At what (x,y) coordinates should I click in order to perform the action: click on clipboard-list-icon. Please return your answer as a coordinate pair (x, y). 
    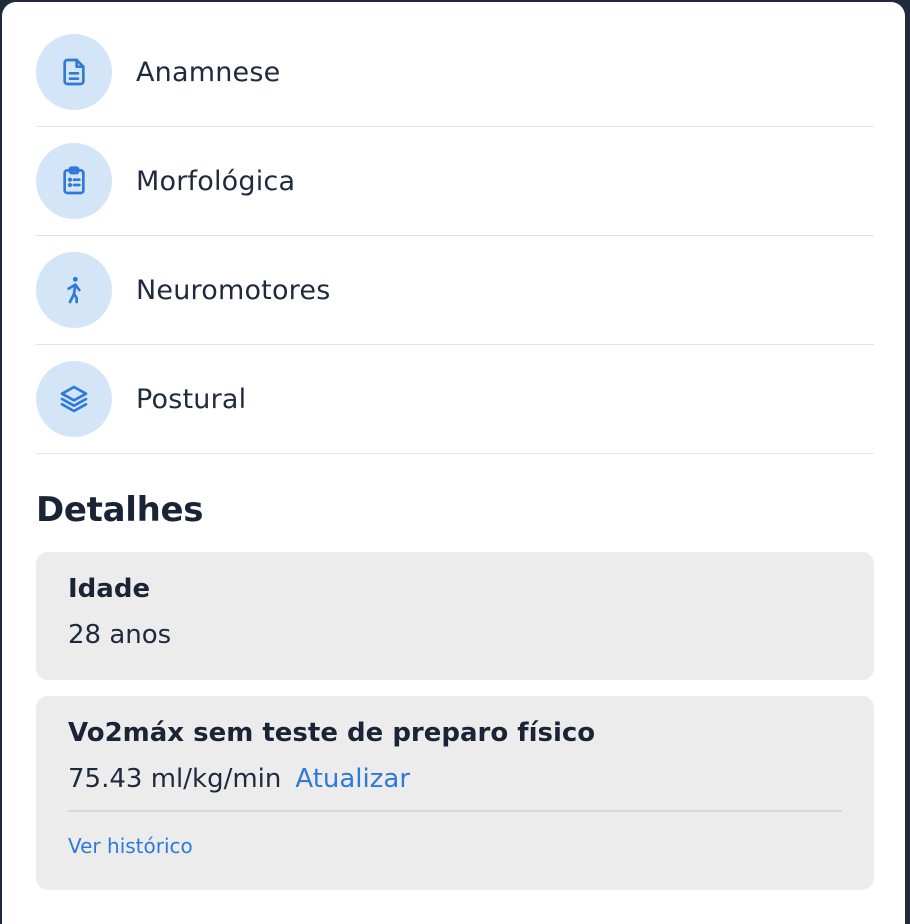
    Looking at the image, I should click on (74, 180).